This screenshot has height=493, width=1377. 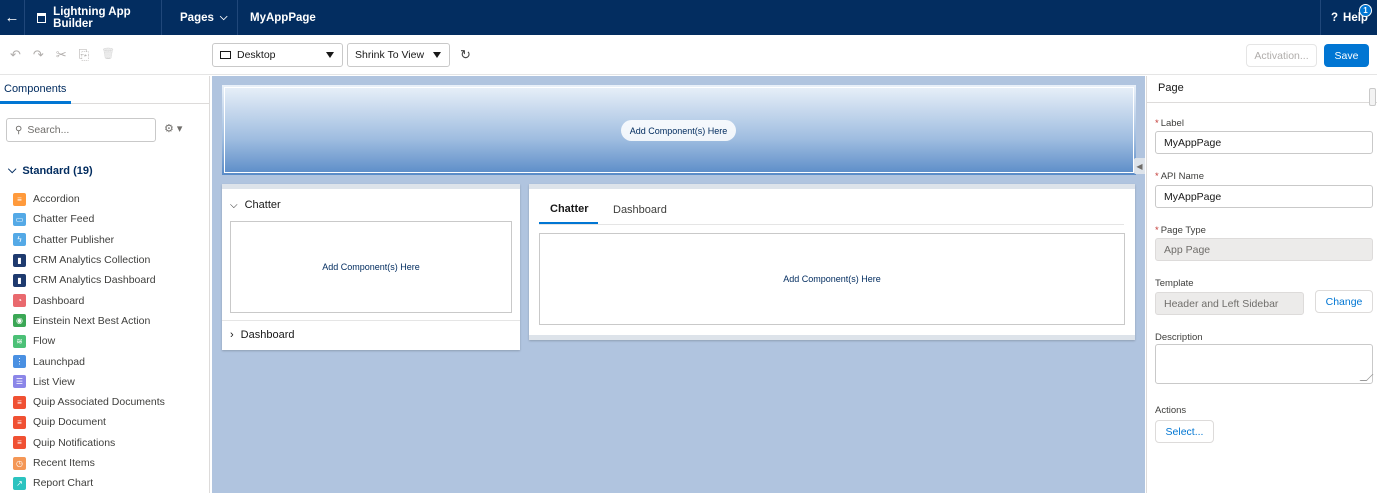 What do you see at coordinates (398, 55) in the screenshot?
I see `zoom-select: Shrink To View` at bounding box center [398, 55].